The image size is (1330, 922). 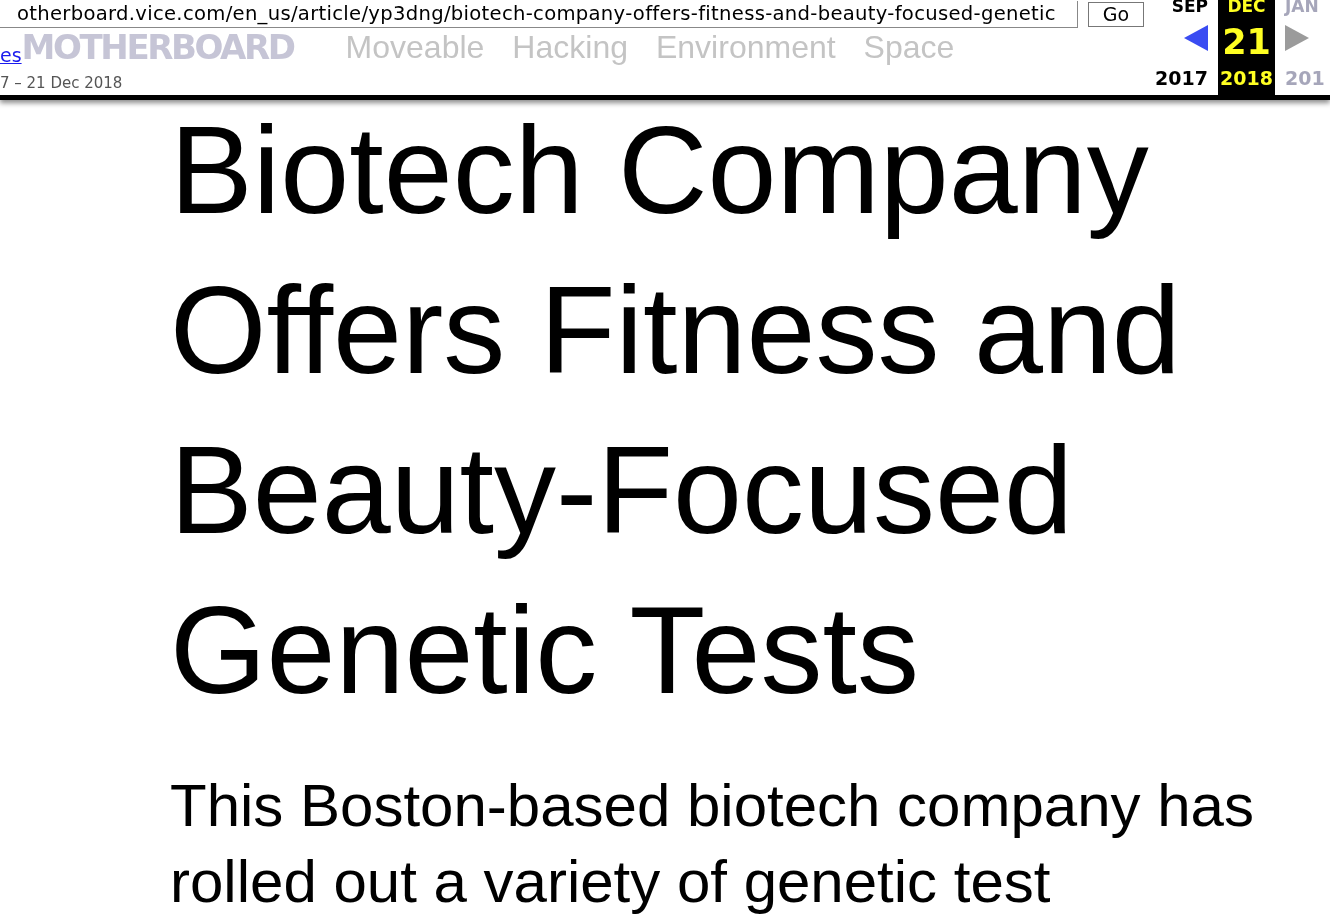 I want to click on month-label: SEP, so click(x=1189, y=8).